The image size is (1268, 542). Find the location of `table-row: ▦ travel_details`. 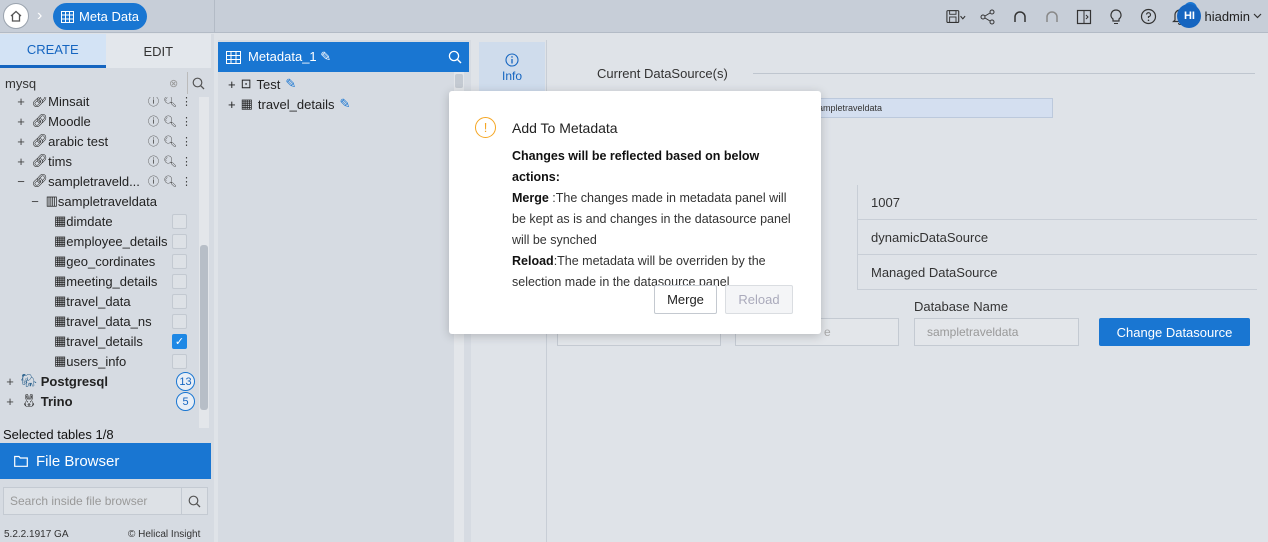

table-row: ▦ travel_details is located at coordinates (98, 341).